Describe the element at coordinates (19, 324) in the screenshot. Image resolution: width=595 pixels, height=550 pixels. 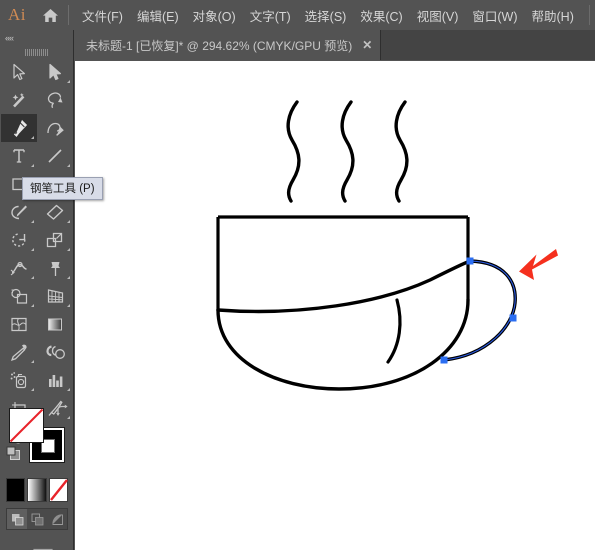
I see `mesh-tool` at that location.